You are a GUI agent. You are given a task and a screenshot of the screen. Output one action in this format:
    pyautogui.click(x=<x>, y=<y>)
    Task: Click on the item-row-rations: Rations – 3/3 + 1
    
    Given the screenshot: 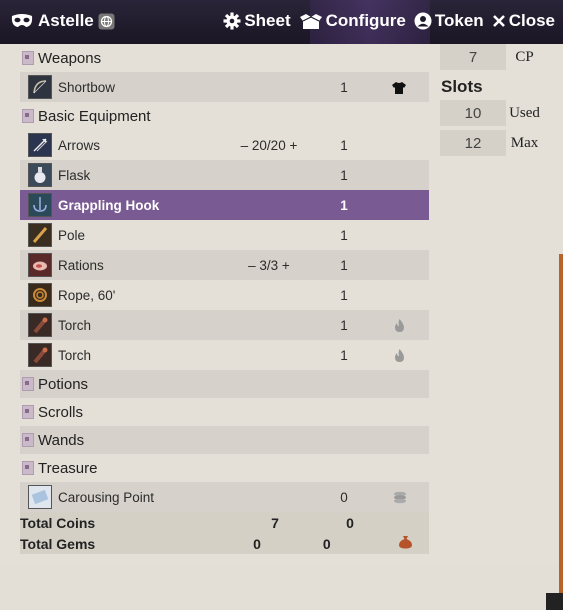 What is the action you would take?
    pyautogui.click(x=224, y=265)
    